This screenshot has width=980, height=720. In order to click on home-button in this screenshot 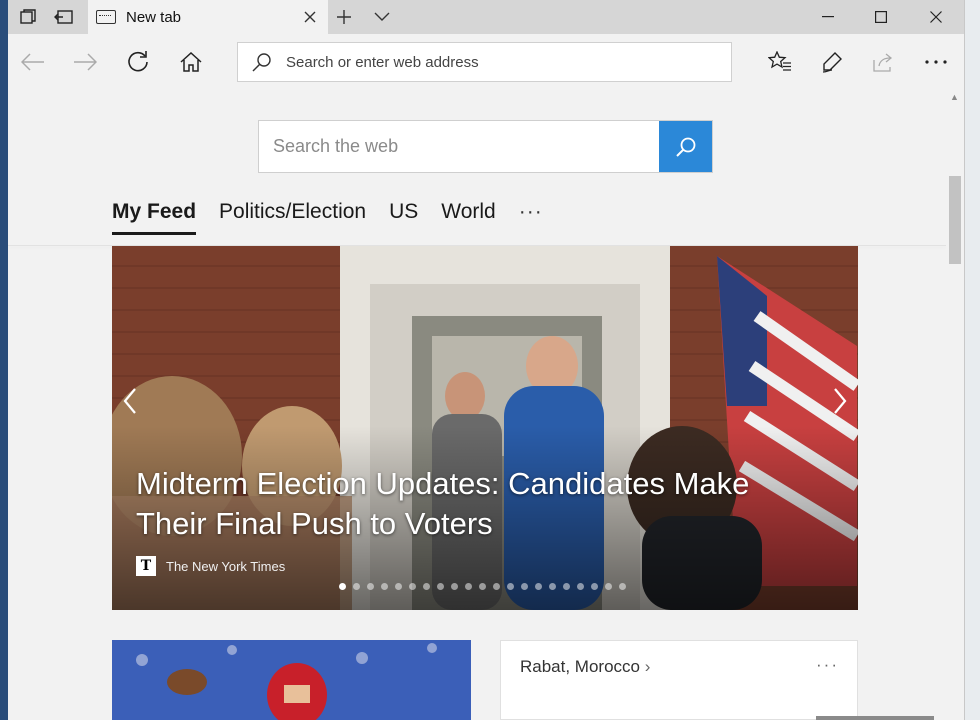, I will do `click(191, 62)`.